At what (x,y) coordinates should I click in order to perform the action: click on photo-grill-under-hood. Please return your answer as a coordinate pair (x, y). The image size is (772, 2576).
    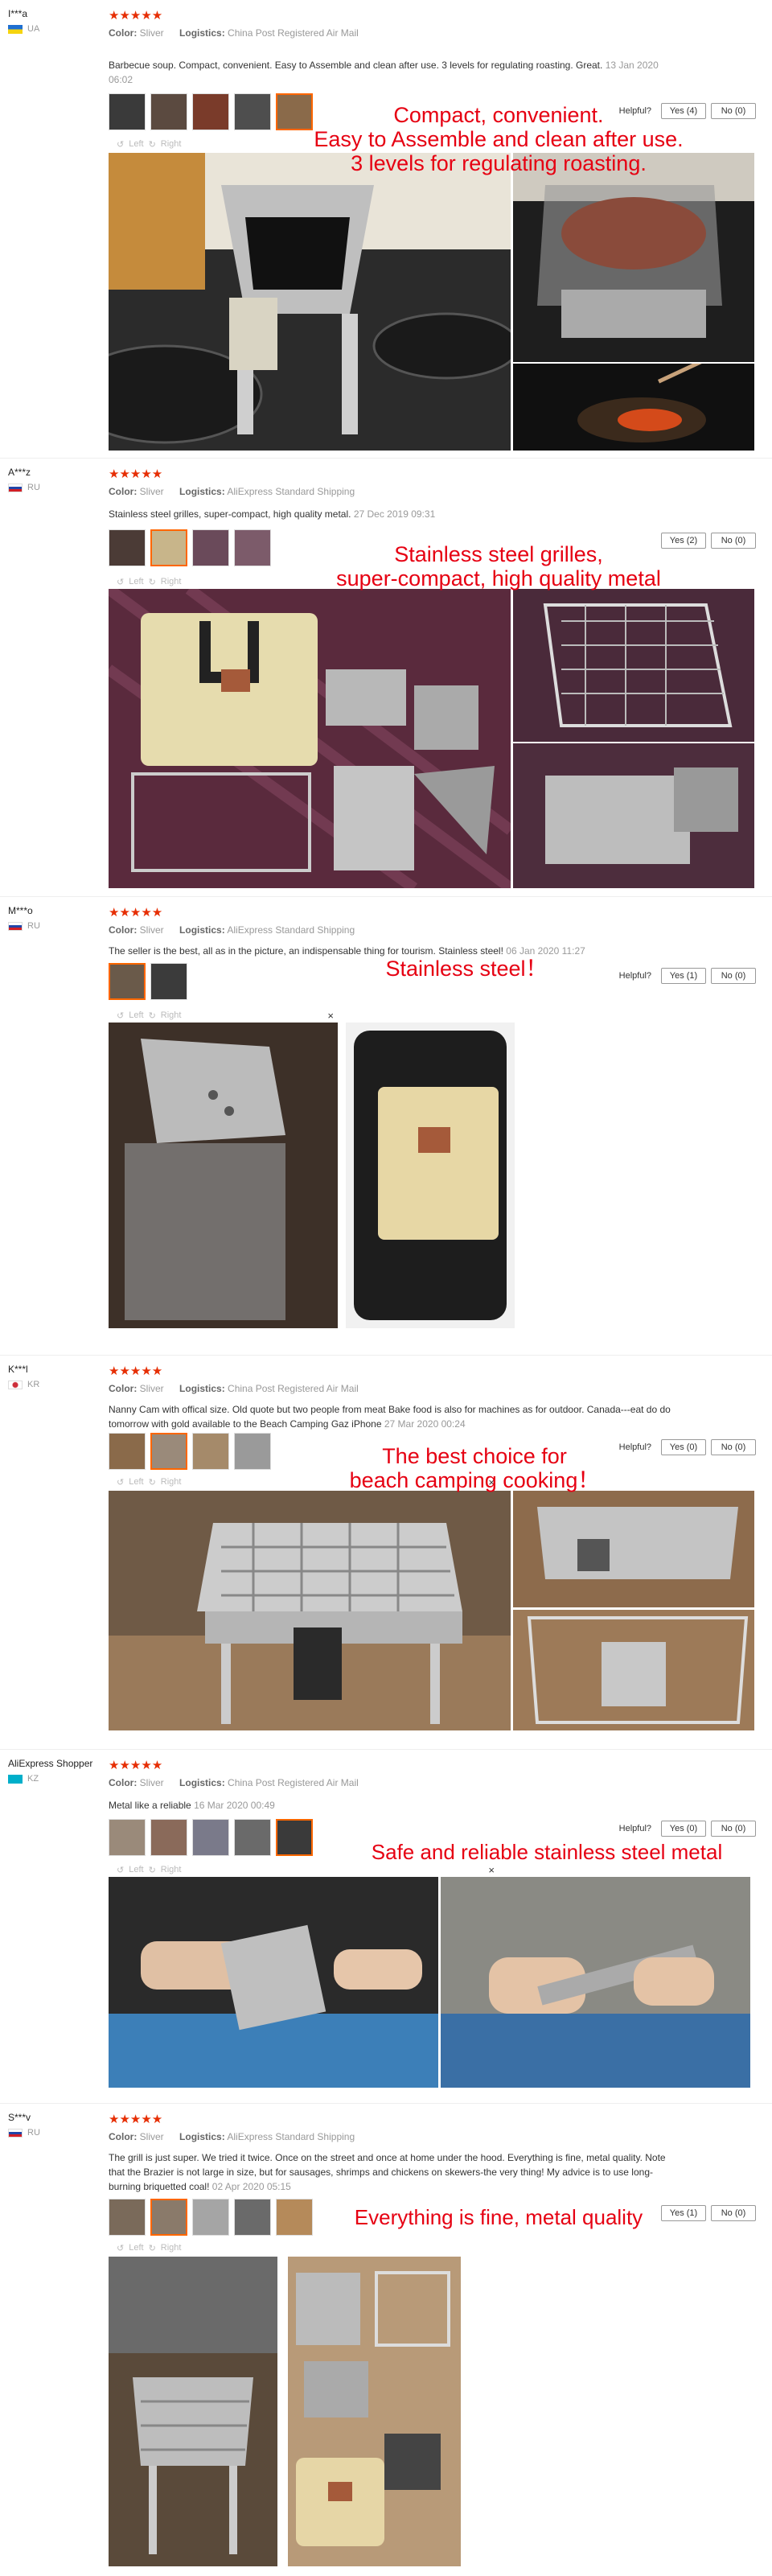
    Looking at the image, I should click on (193, 2411).